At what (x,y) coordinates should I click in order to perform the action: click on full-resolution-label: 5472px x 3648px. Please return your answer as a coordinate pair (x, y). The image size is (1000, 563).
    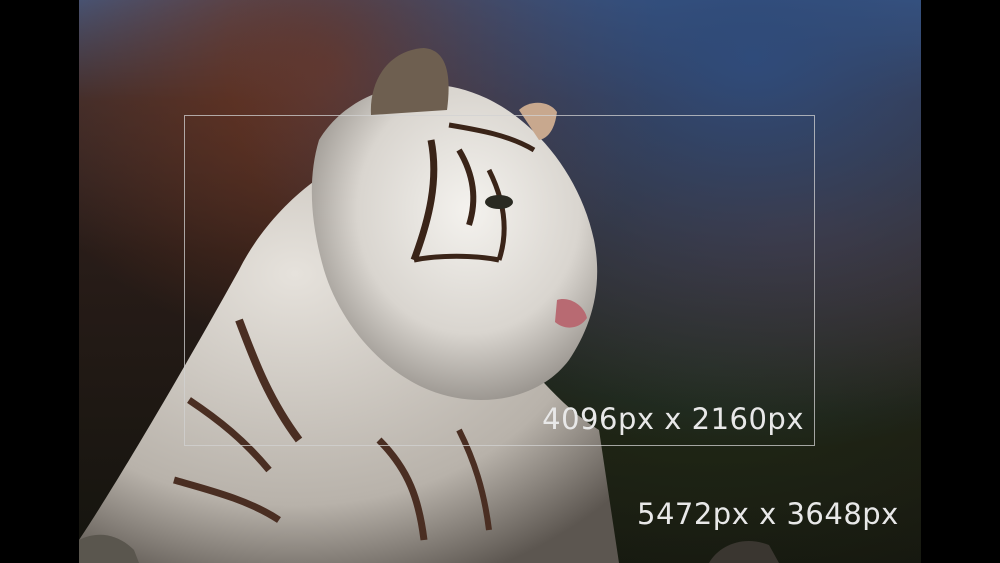
    Looking at the image, I should click on (768, 514).